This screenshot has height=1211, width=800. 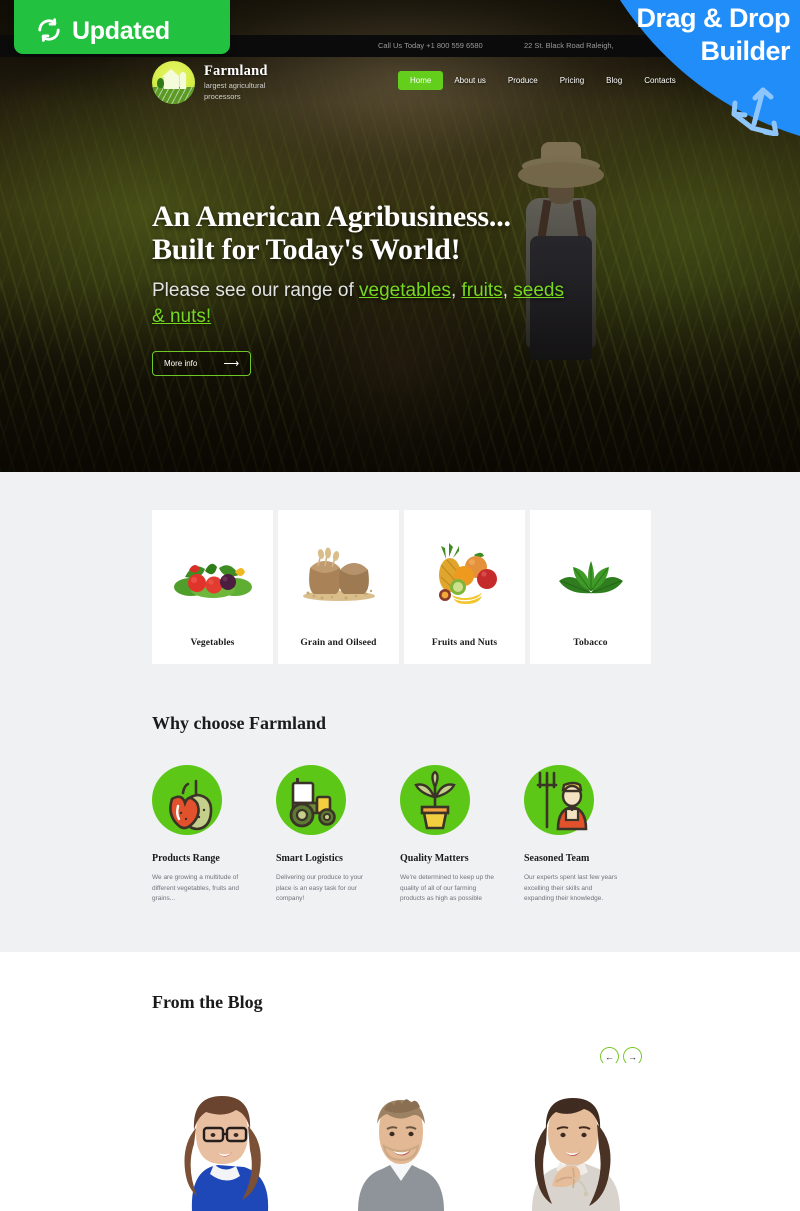 I want to click on product-card-label: Vegetables, so click(x=212, y=643).